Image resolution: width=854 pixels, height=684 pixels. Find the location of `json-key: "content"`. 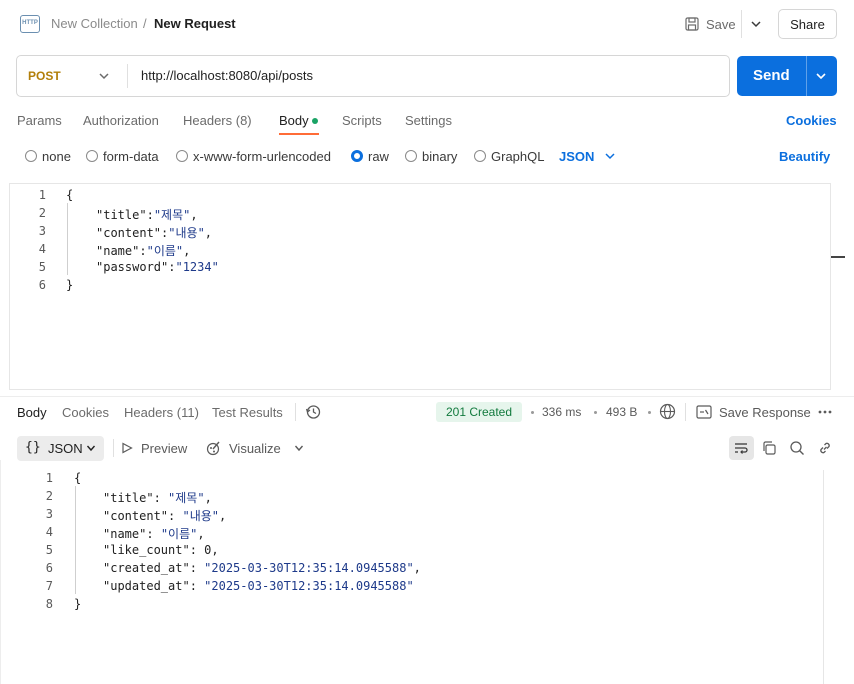

json-key: "content" is located at coordinates (129, 233).